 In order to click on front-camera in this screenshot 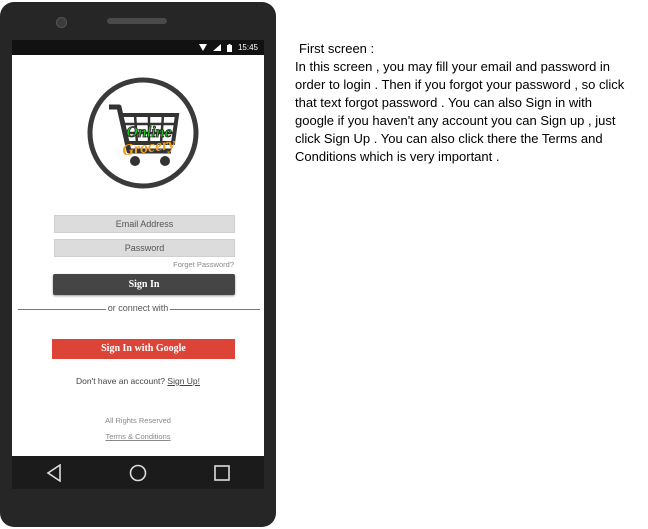, I will do `click(61, 22)`.